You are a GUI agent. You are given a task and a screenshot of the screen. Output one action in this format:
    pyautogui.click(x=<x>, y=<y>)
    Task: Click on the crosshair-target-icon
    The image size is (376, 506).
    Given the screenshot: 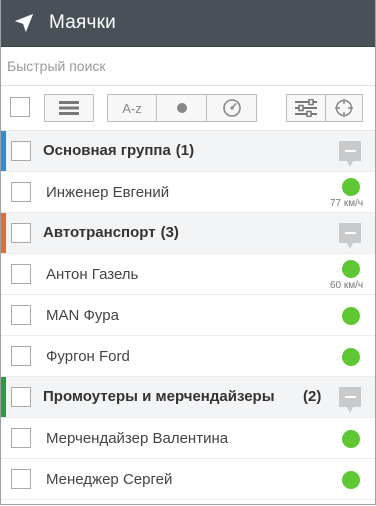 What is the action you would take?
    pyautogui.click(x=344, y=108)
    